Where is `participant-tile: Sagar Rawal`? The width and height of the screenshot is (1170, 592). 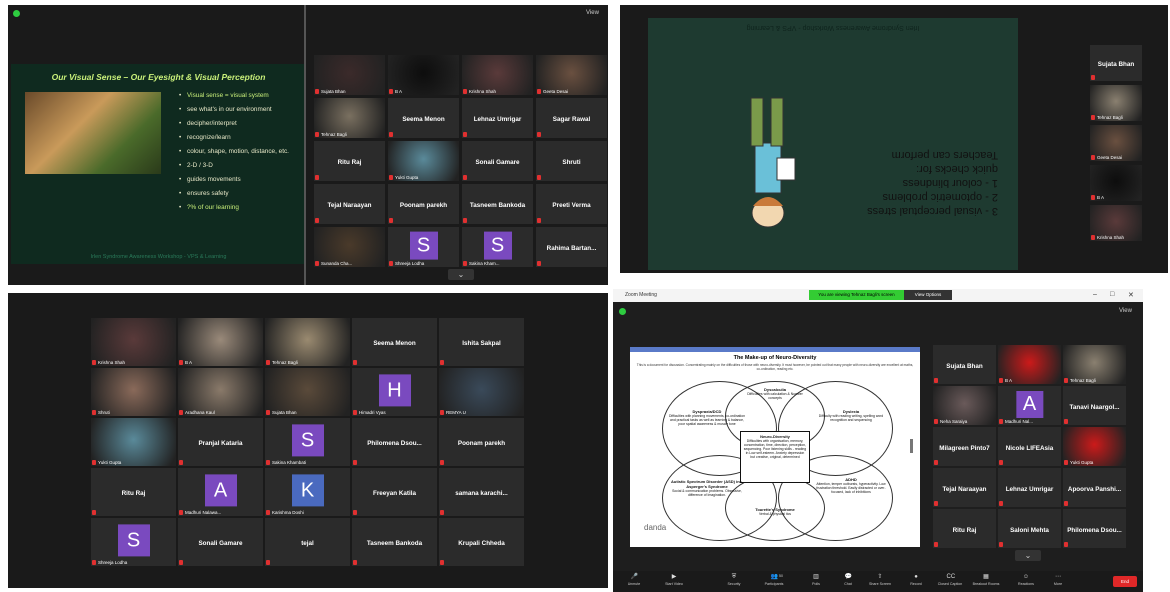
participant-tile: Sagar Rawal is located at coordinates (571, 118).